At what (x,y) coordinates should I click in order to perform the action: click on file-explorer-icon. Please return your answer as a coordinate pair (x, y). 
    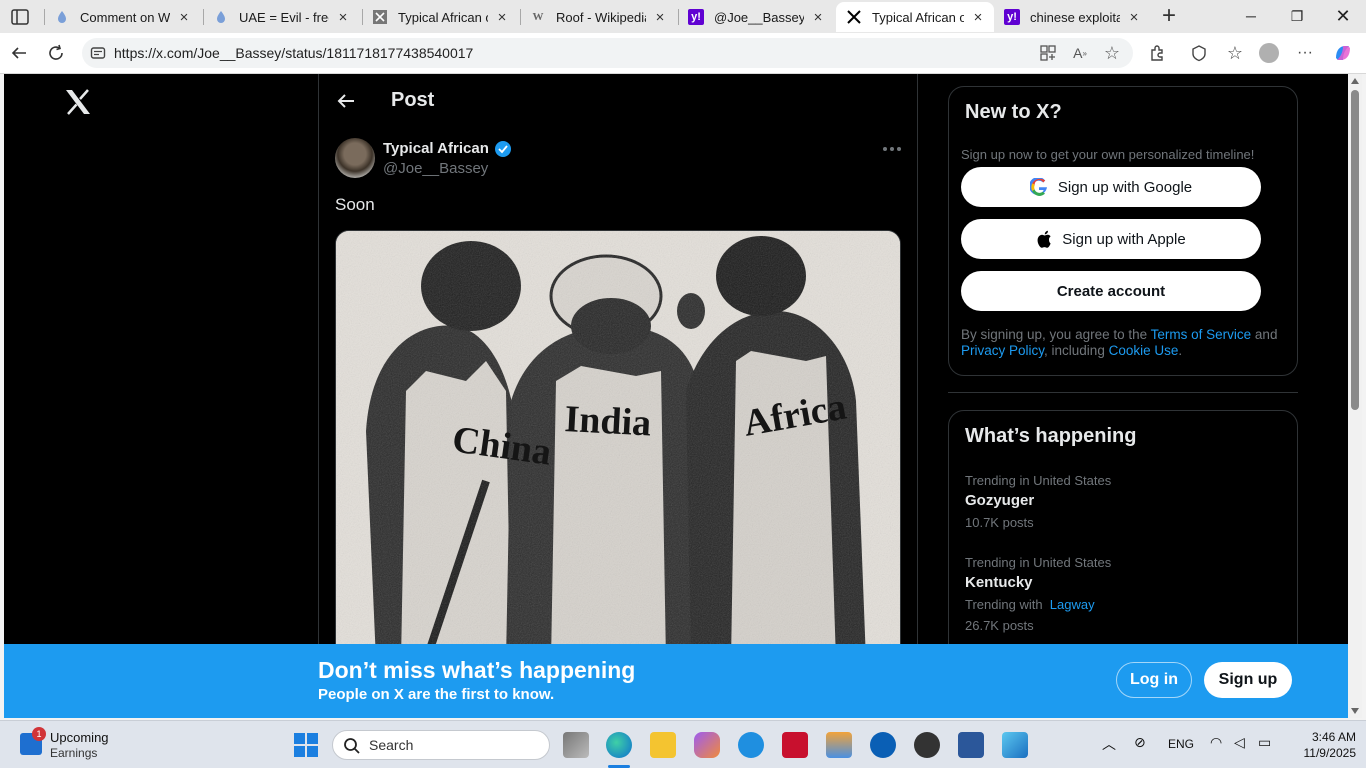
    Looking at the image, I should click on (663, 745).